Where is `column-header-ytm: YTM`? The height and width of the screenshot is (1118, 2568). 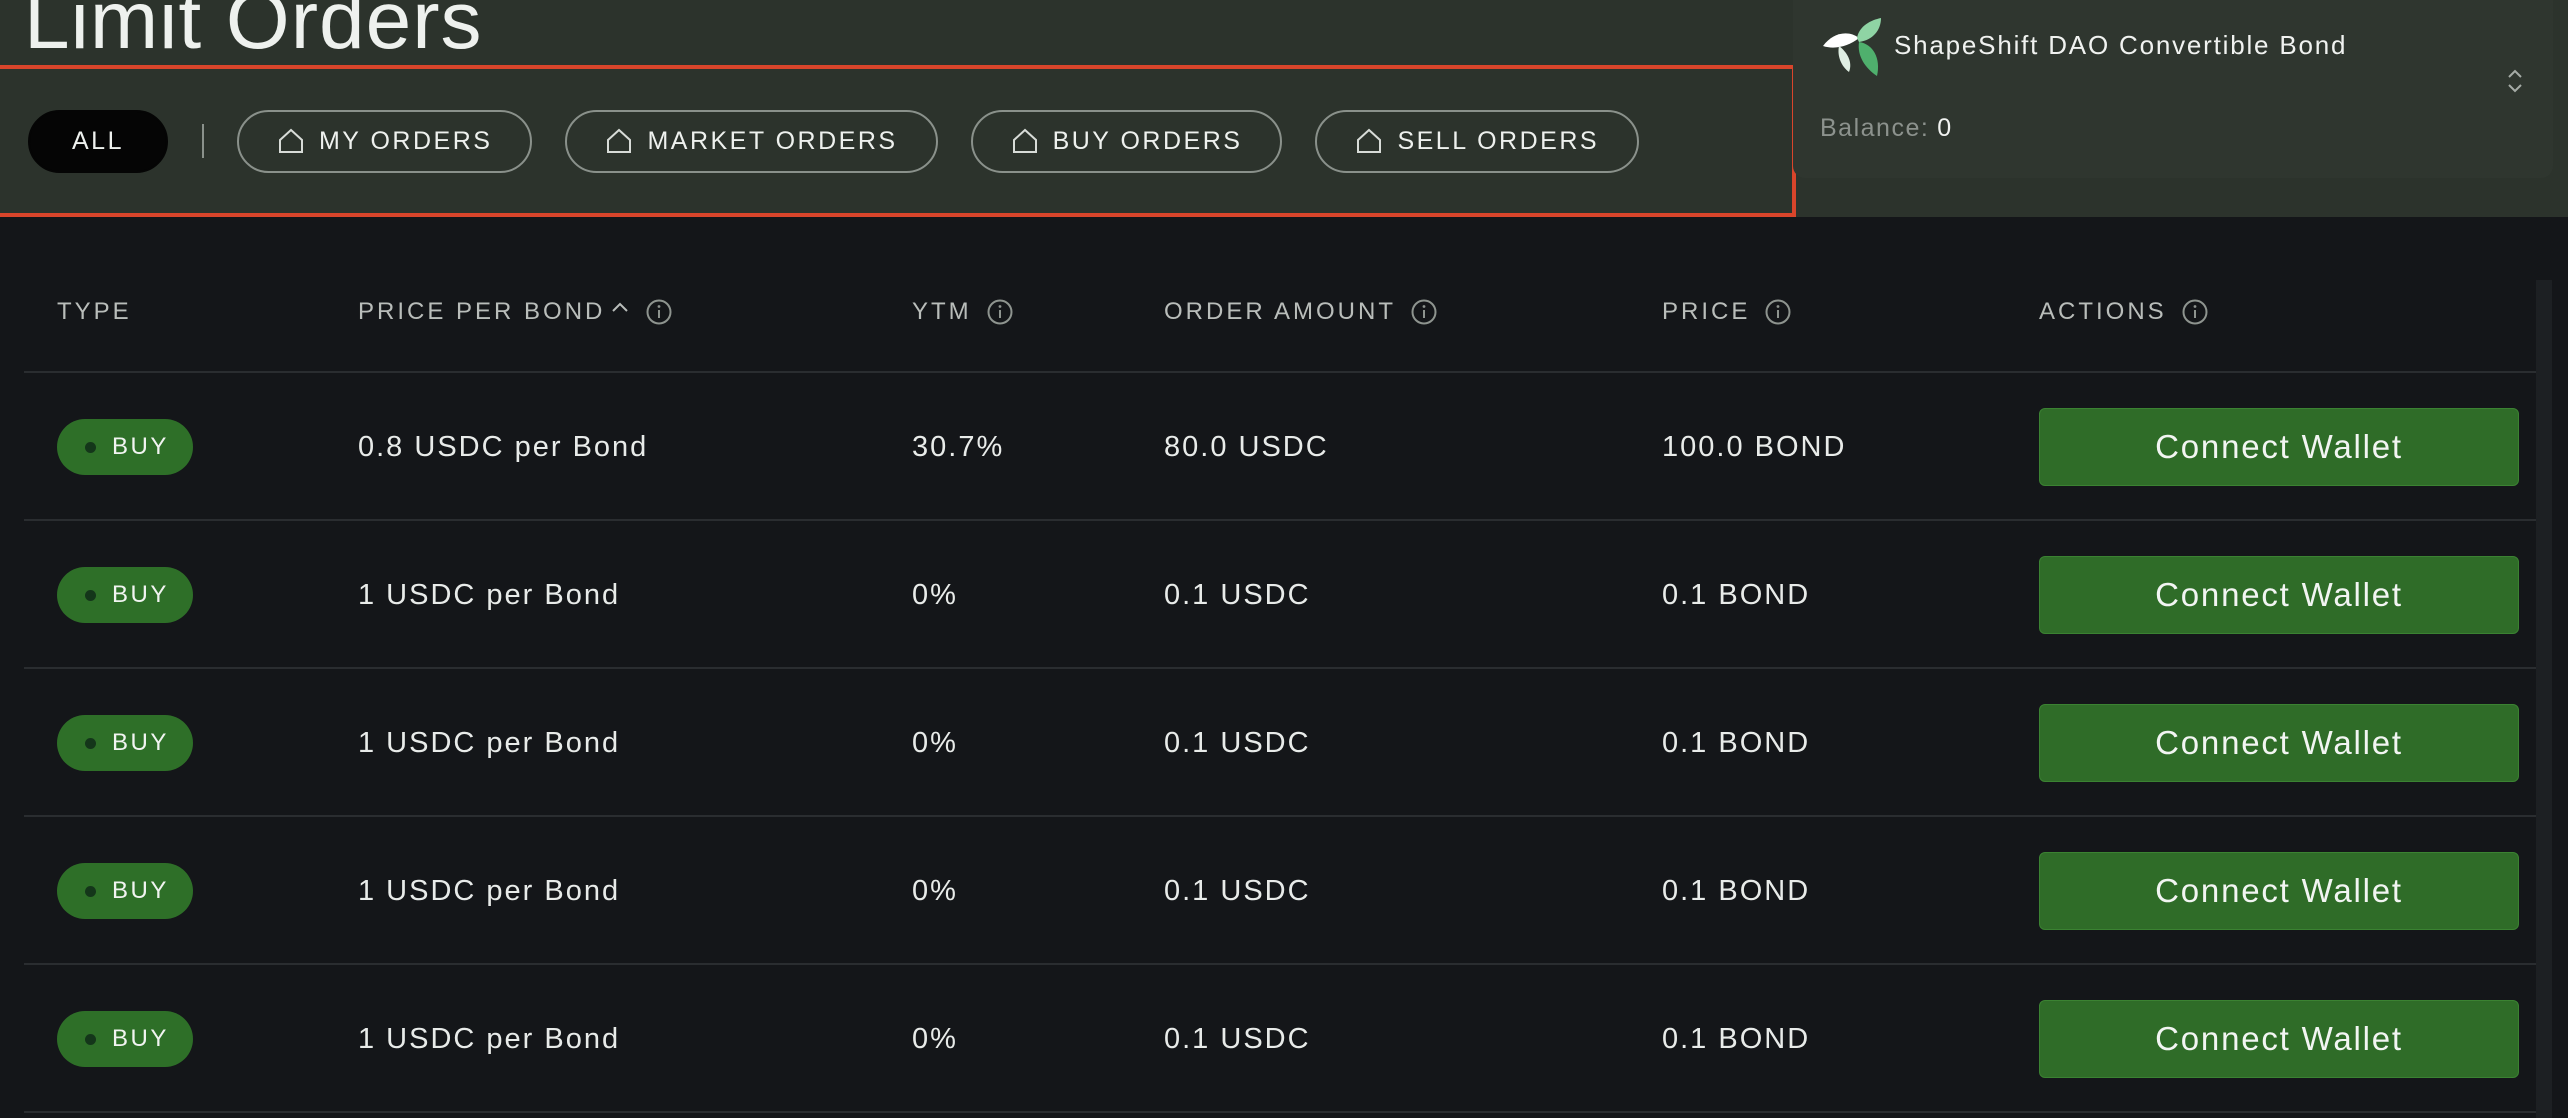
column-header-ytm: YTM is located at coordinates (963, 312).